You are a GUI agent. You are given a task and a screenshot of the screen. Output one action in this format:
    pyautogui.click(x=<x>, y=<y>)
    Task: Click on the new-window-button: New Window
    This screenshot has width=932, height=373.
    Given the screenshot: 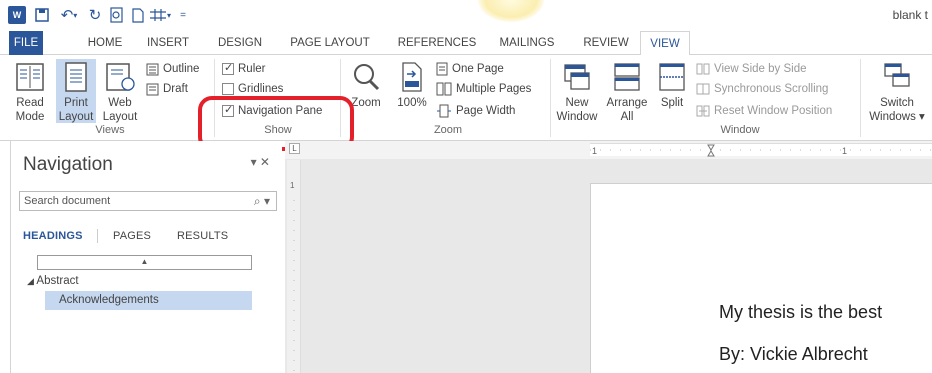 What is the action you would take?
    pyautogui.click(x=577, y=92)
    